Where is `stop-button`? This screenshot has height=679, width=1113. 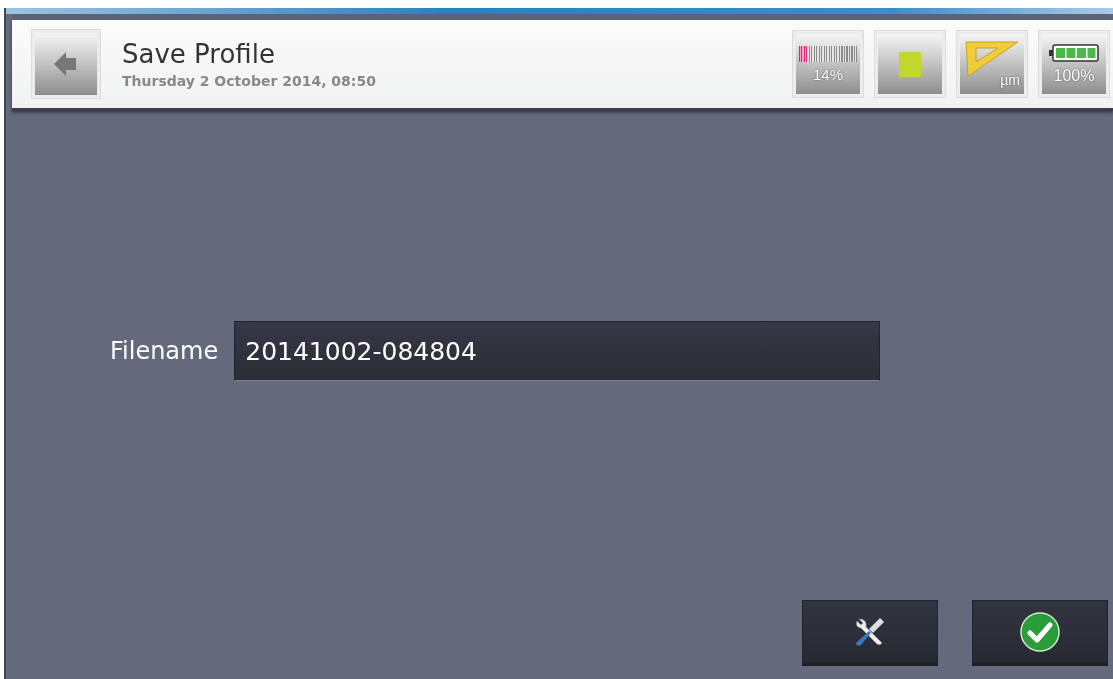
stop-button is located at coordinates (910, 64).